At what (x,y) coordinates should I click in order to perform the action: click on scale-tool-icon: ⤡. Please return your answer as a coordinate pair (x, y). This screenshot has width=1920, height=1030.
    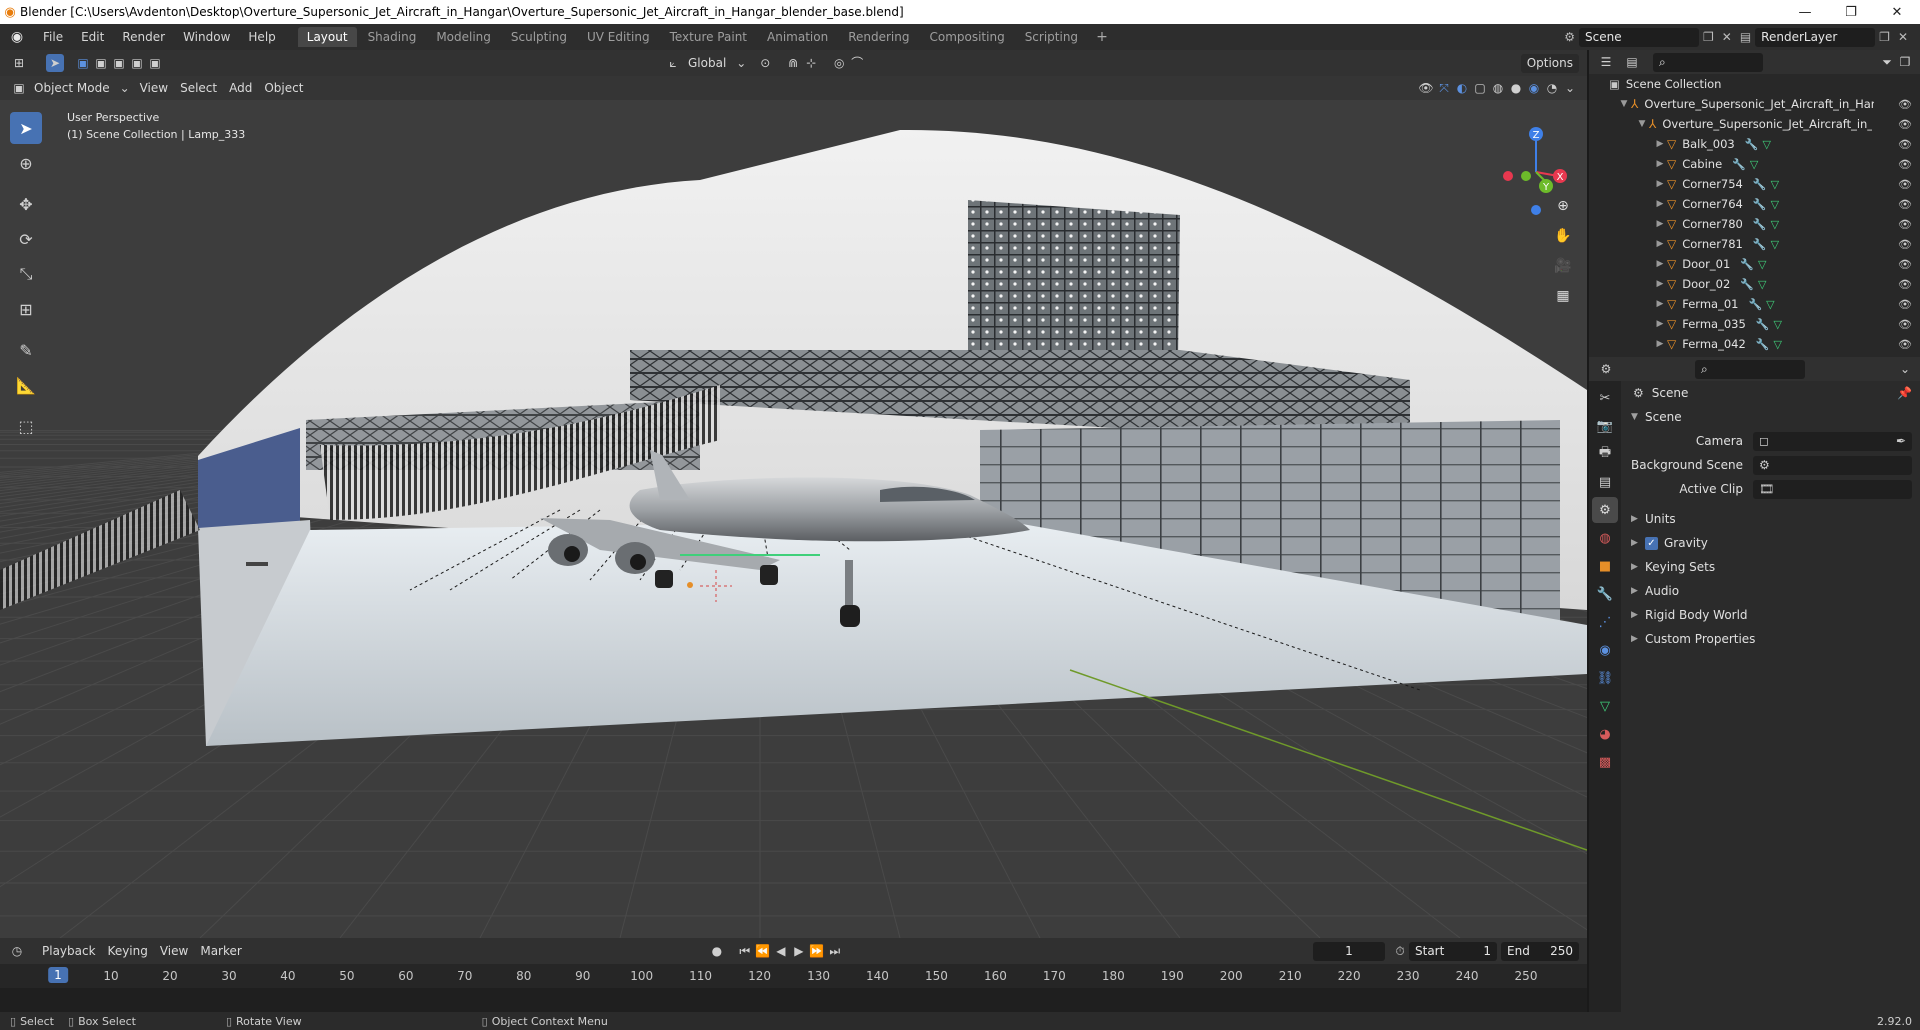
    Looking at the image, I should click on (26, 274).